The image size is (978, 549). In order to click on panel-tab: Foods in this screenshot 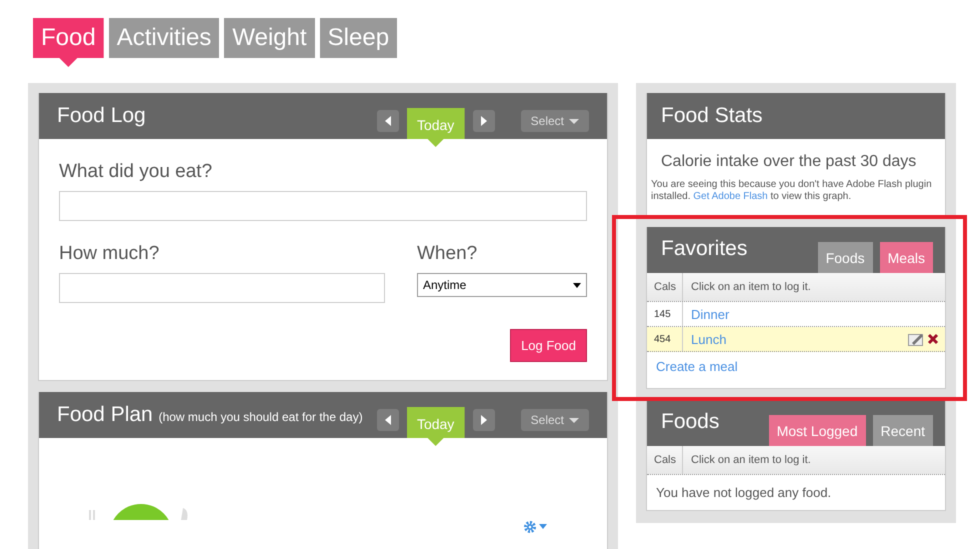, I will do `click(845, 257)`.